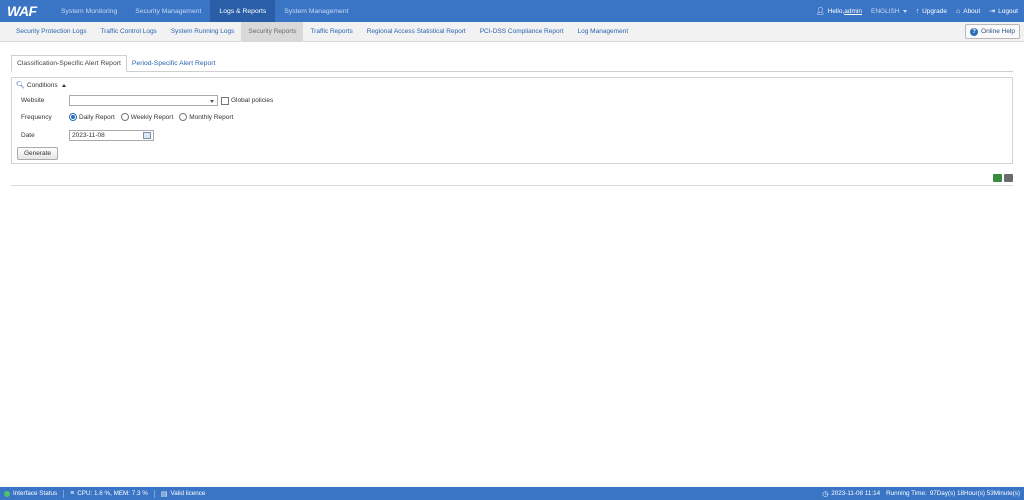  Describe the element at coordinates (51, 31) in the screenshot. I see `subnav-security-protection-logs: Security Protection Logs` at that location.